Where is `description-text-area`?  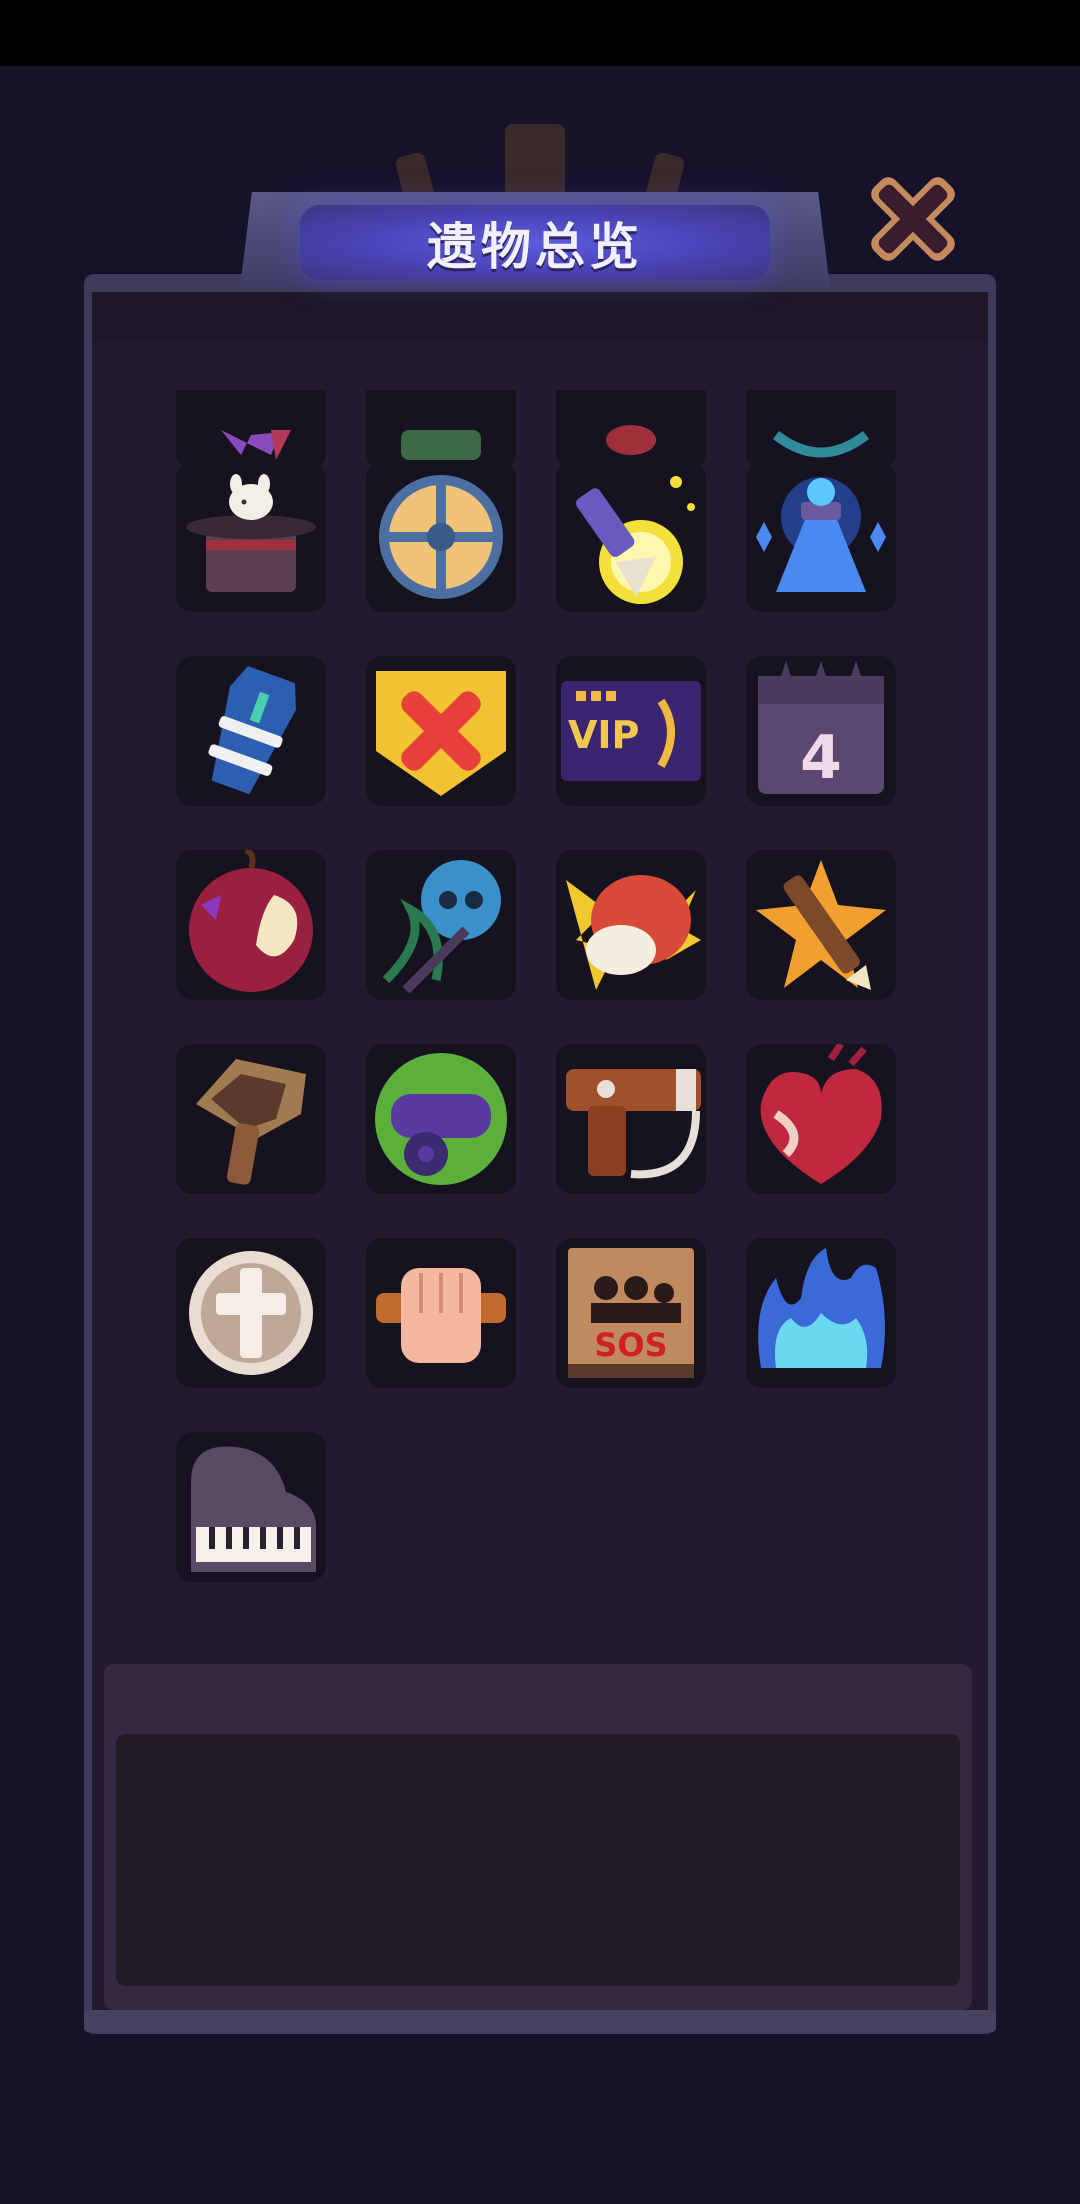
description-text-area is located at coordinates (538, 1860).